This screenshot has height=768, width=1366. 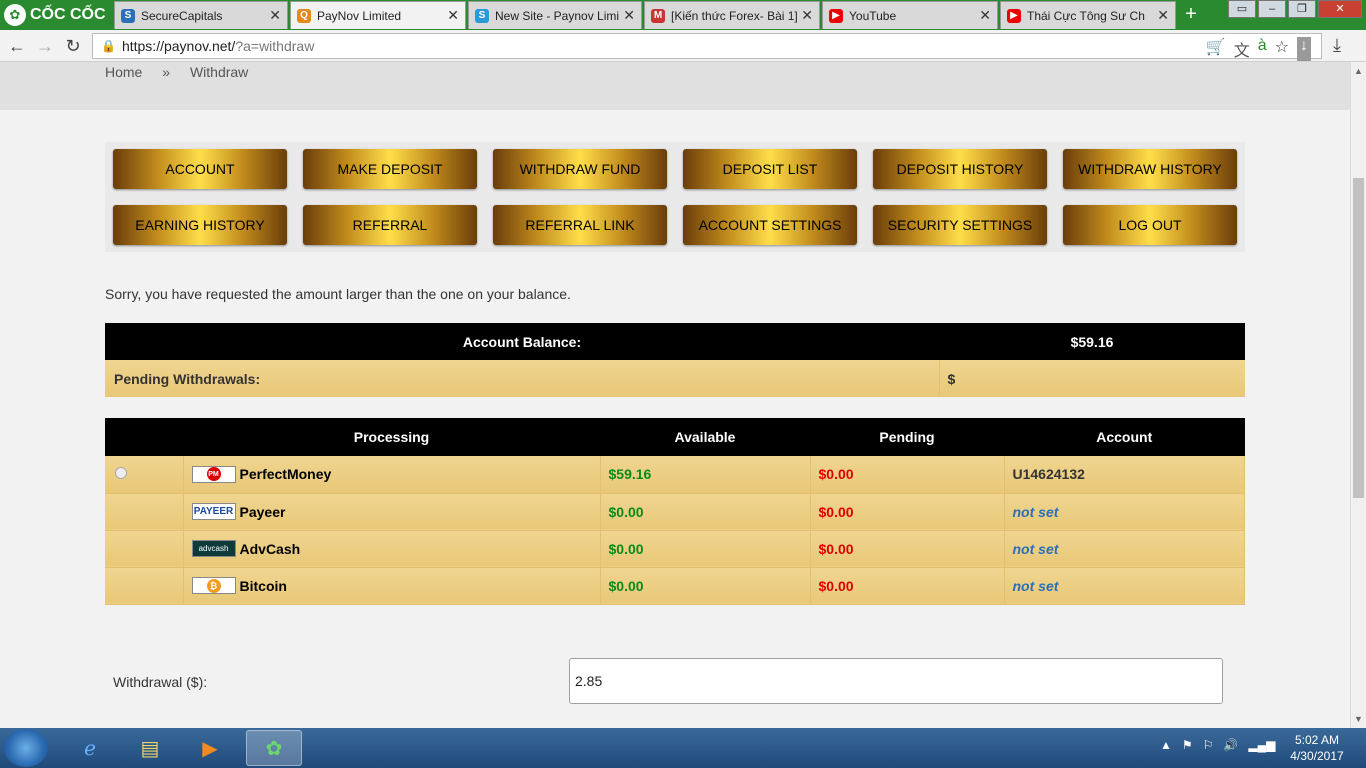 I want to click on breadcrumb-current: Withdraw, so click(x=219, y=72).